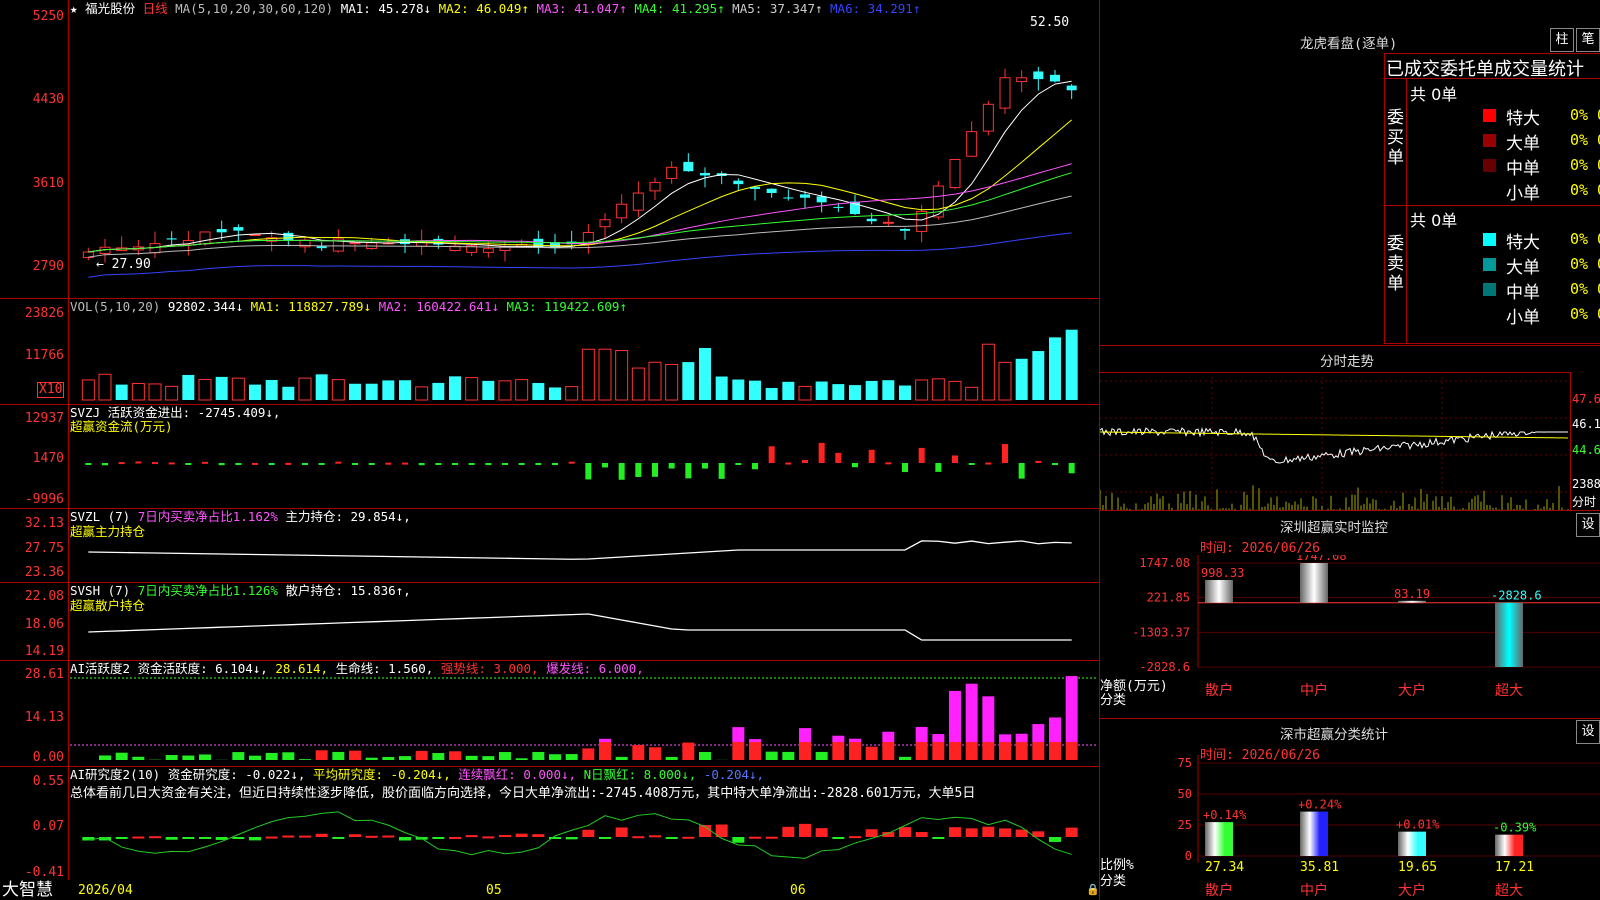  I want to click on y-label: 221.85, so click(1168, 598).